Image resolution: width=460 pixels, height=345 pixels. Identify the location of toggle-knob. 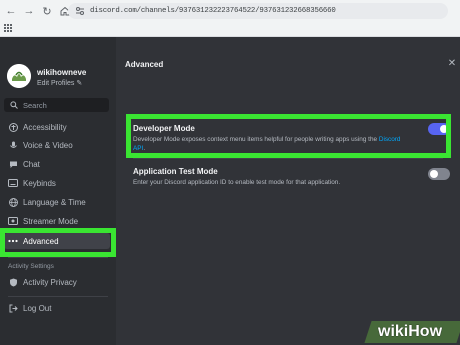
(434, 174).